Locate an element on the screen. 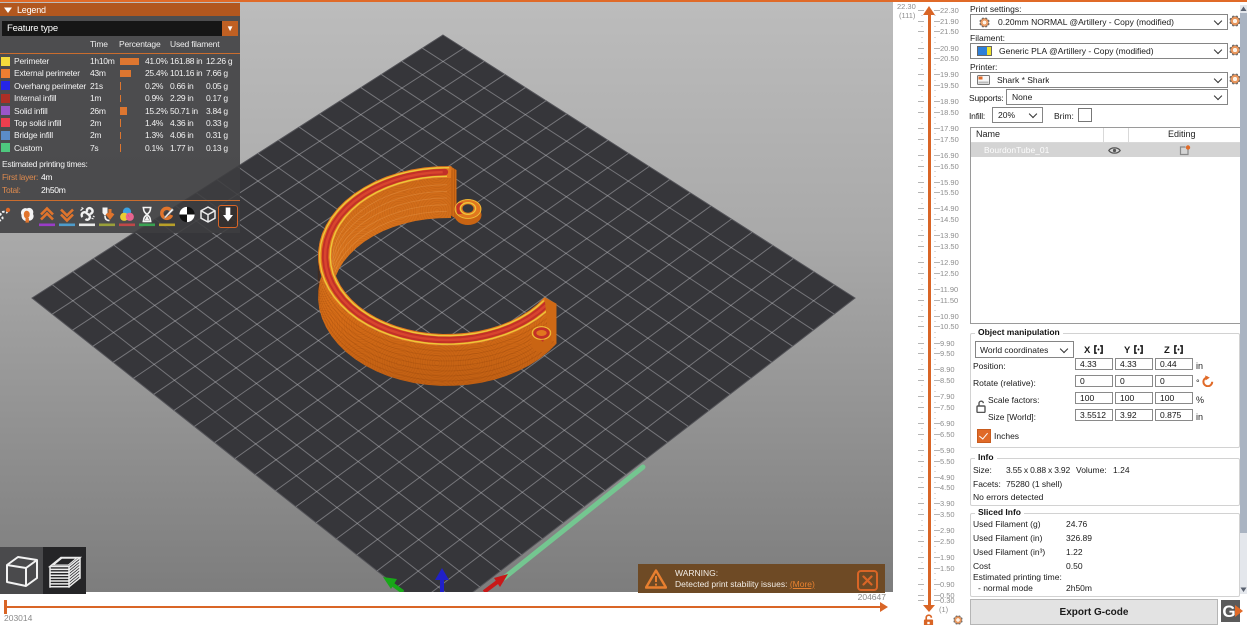 The height and width of the screenshot is (625, 1247). pause-prints-toggle is located at coordinates (147, 216).